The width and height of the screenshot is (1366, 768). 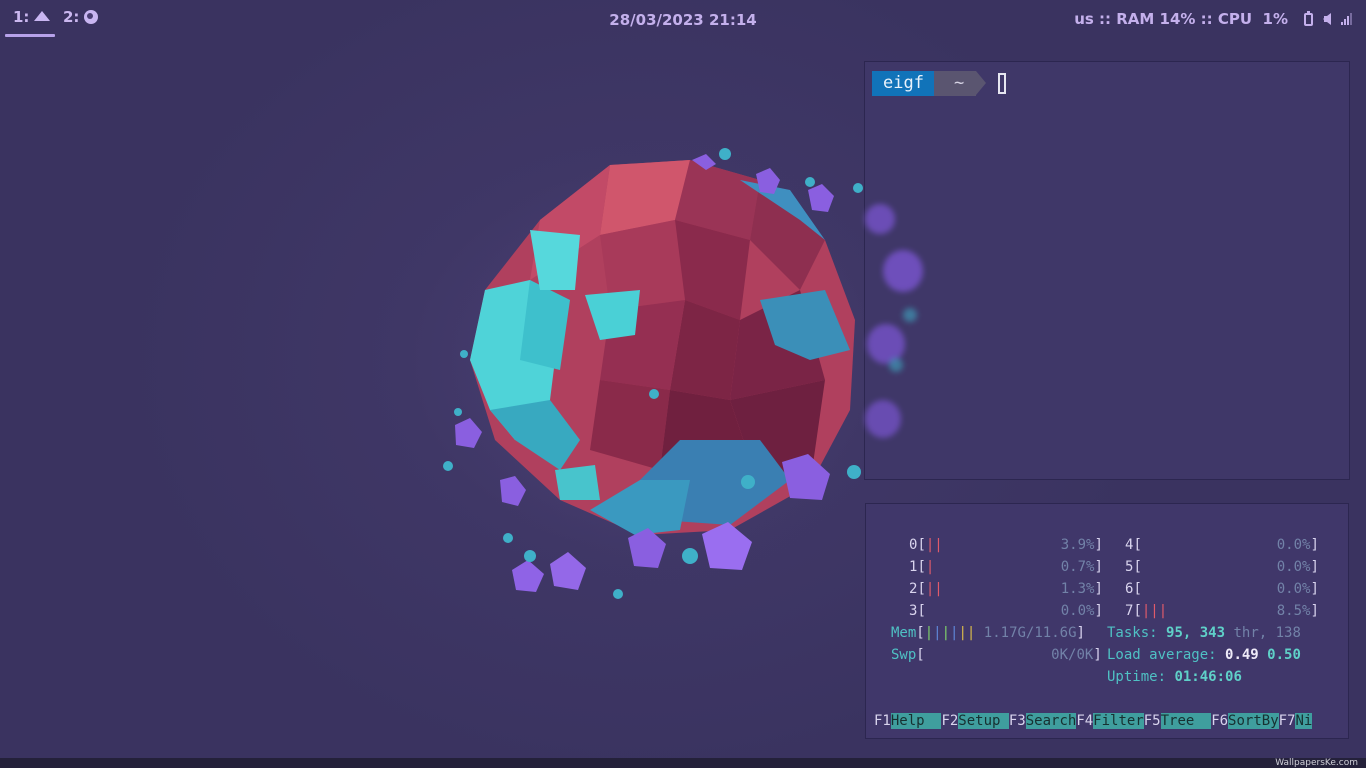 I want to click on fkey-search: F3Search, so click(x=1043, y=721).